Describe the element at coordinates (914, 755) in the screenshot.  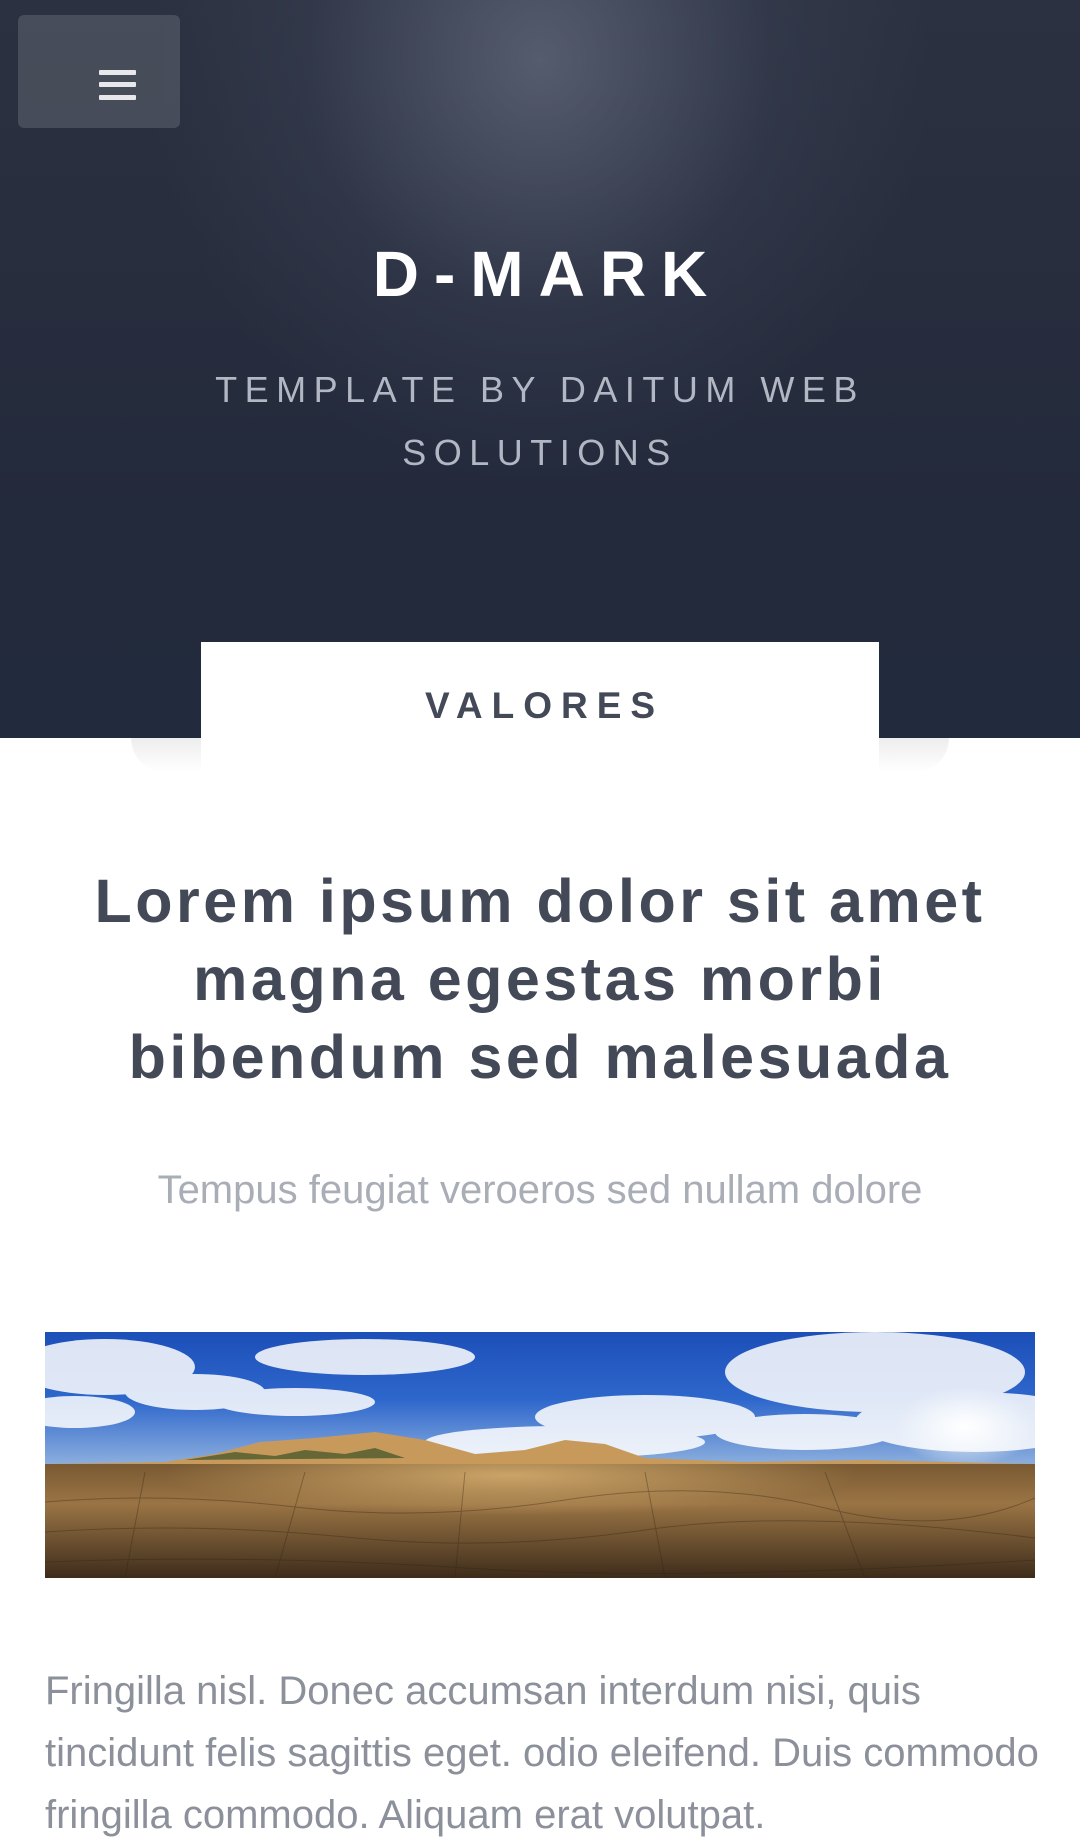
I see `tab-shadow-right` at that location.